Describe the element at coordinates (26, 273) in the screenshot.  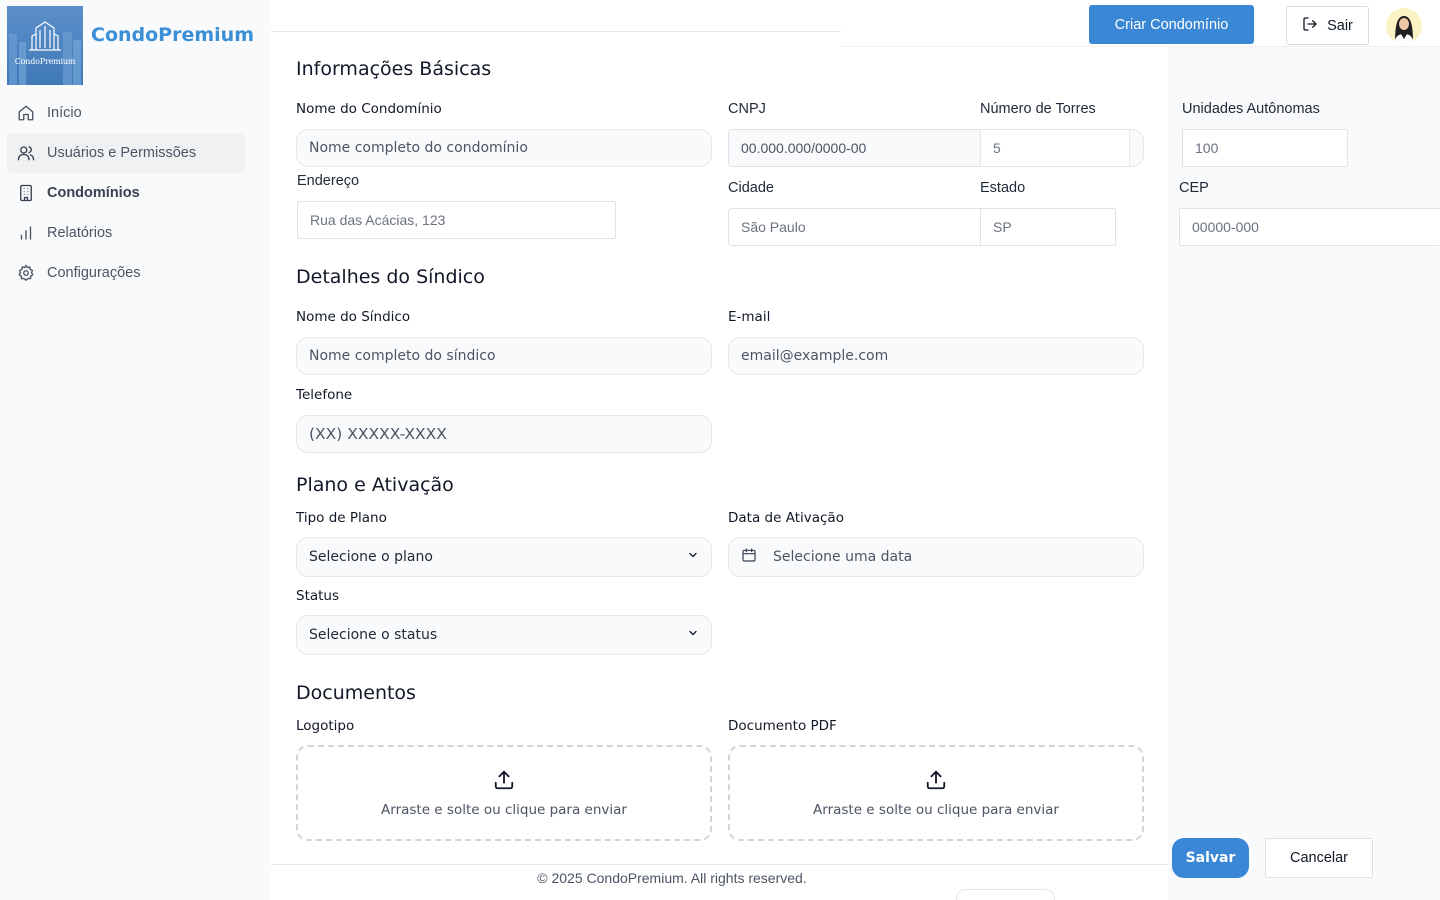
I see `gear-icon` at that location.